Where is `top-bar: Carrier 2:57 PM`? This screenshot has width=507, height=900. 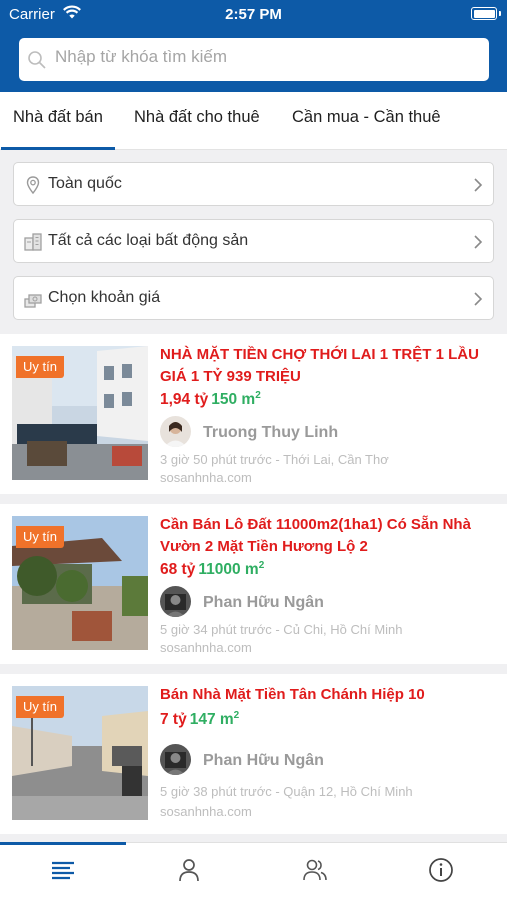
top-bar: Carrier 2:57 PM is located at coordinates (253, 46).